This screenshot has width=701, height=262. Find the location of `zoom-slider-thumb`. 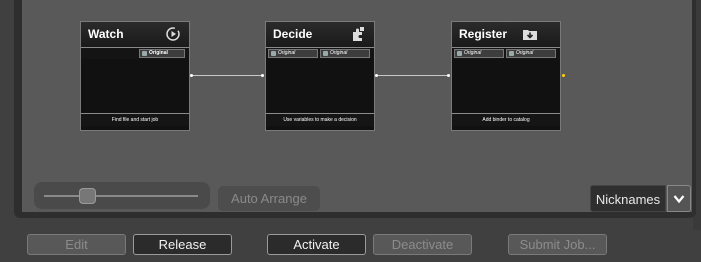

zoom-slider-thumb is located at coordinates (87, 196).